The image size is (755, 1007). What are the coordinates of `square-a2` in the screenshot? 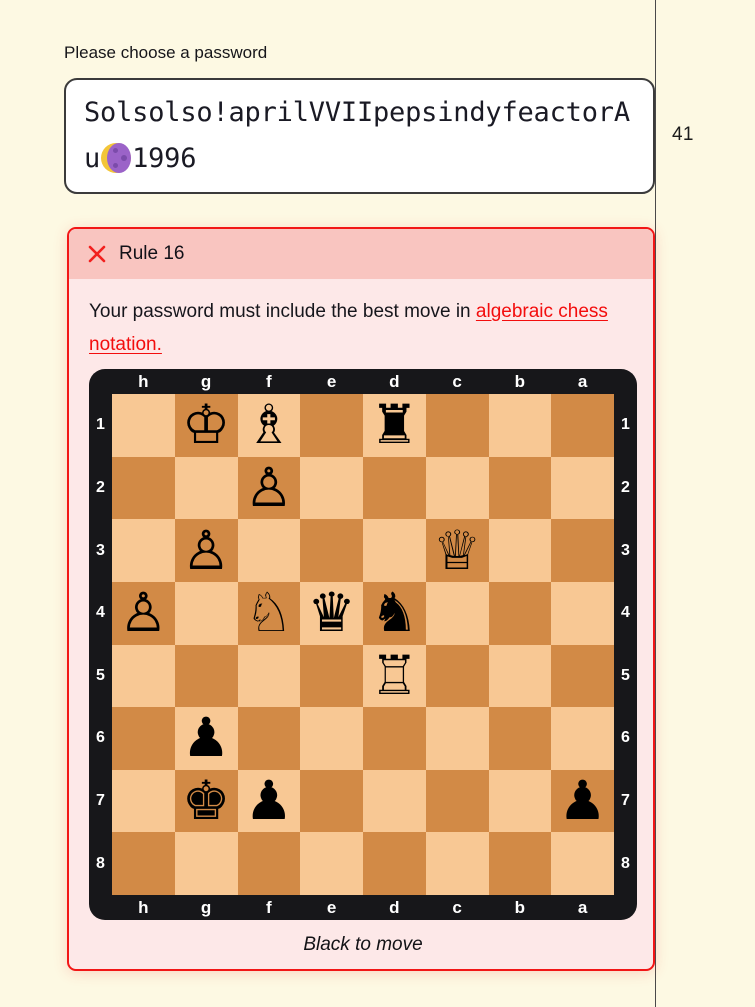 It's located at (582, 488).